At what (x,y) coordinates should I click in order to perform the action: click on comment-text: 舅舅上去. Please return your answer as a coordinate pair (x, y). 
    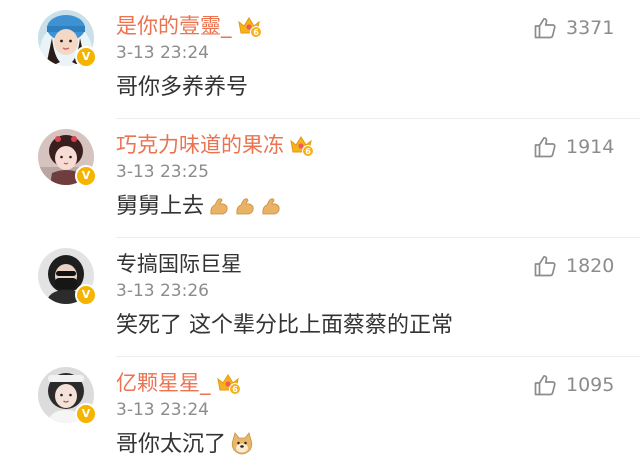
    Looking at the image, I should click on (199, 207).